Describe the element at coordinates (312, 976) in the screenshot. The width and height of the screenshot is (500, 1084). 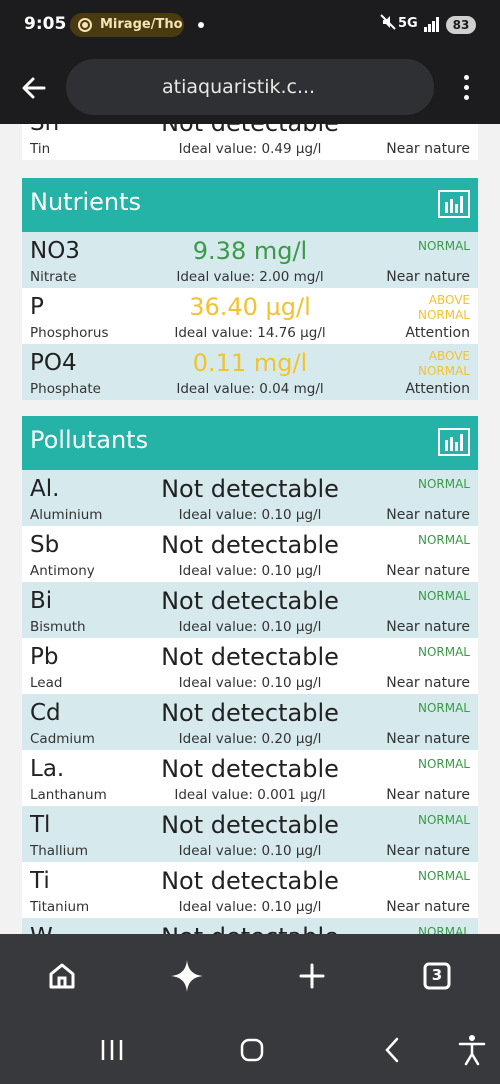
I see `plus-icon` at that location.